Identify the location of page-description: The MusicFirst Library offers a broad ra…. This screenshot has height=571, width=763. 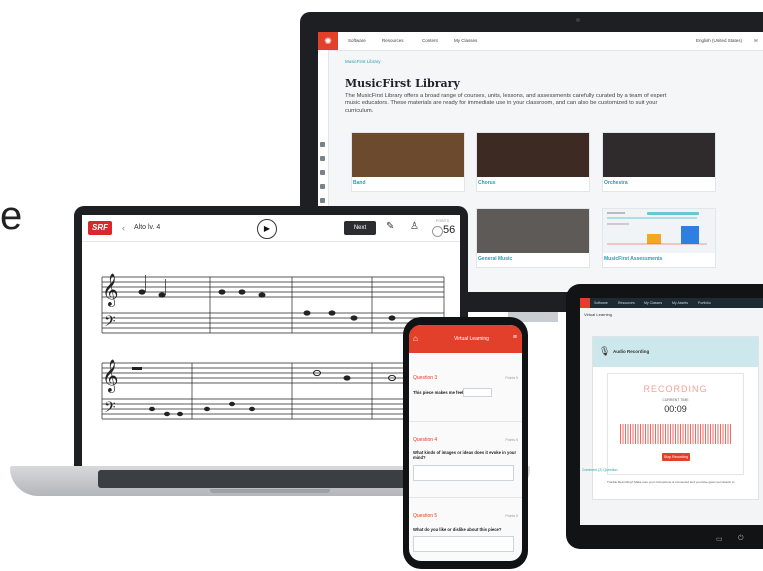
(506, 103).